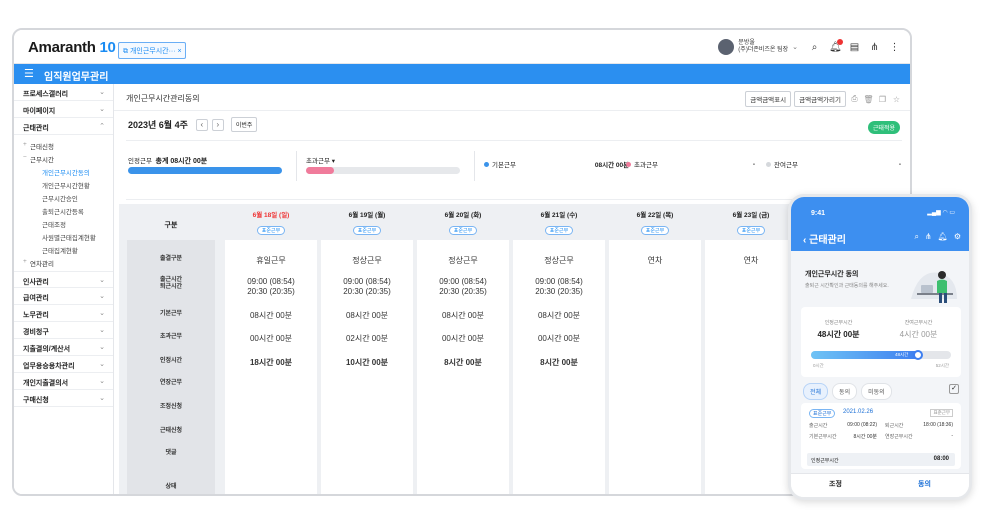  What do you see at coordinates (63, 364) in the screenshot?
I see `sidebar-item-vehicle: 업무용승용차관리 ⌄` at bounding box center [63, 364].